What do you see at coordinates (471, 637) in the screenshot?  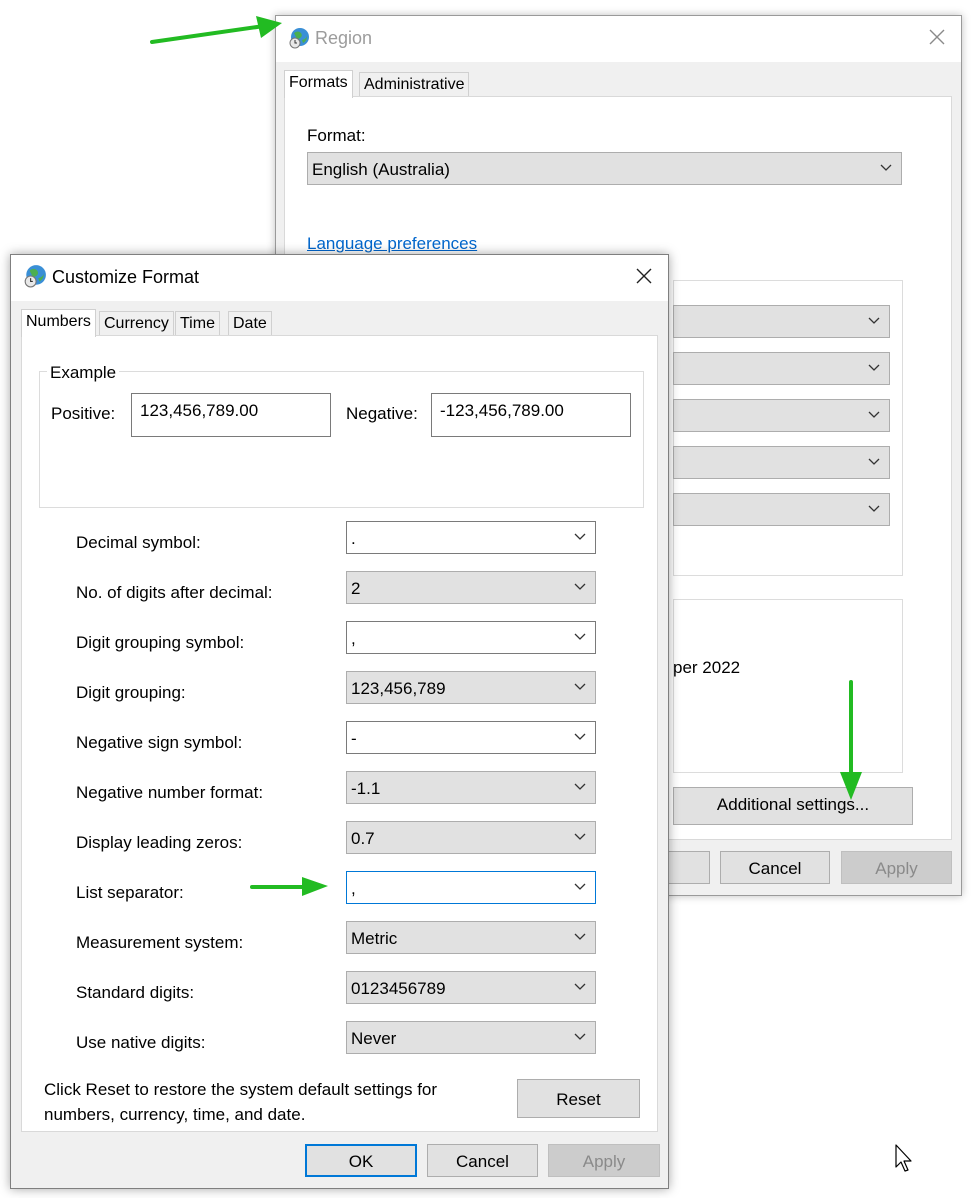 I see `digit-grouping-symbol-select: ,` at bounding box center [471, 637].